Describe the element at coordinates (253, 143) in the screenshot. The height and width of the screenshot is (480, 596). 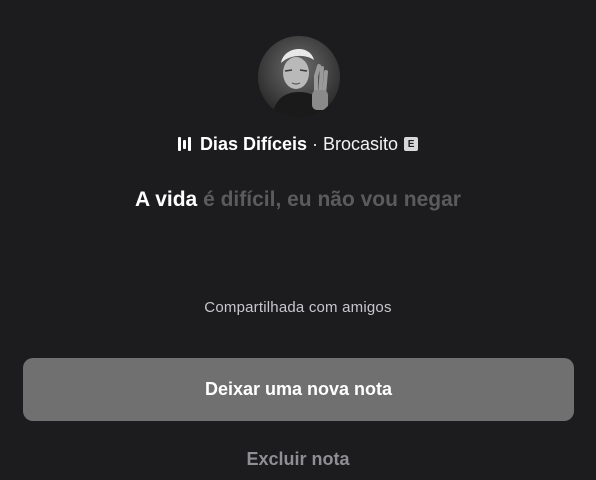
I see `track-title: Dias Difíceis` at that location.